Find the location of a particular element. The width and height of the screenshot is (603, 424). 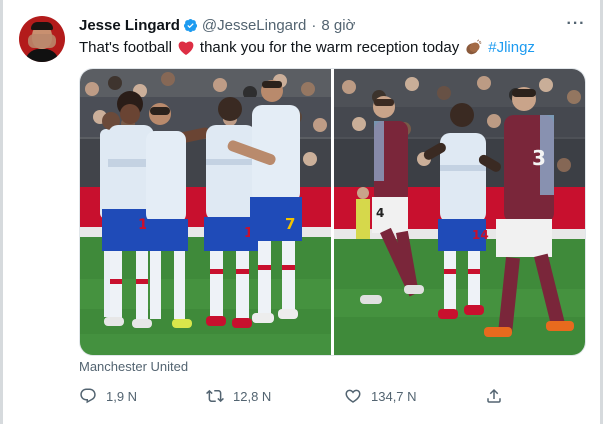

like-count: 134,7 N is located at coordinates (394, 396).